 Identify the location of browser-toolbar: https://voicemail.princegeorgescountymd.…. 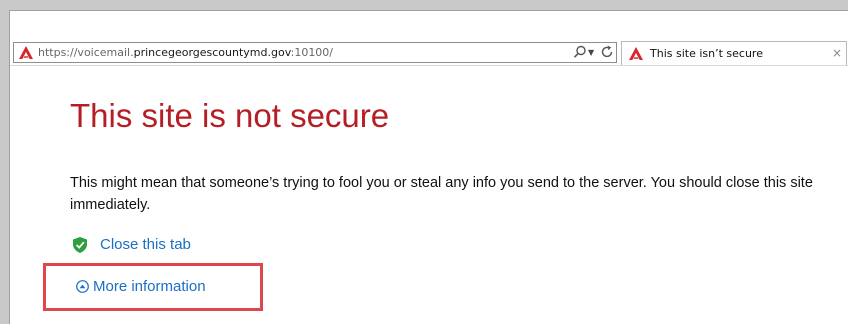
(429, 52).